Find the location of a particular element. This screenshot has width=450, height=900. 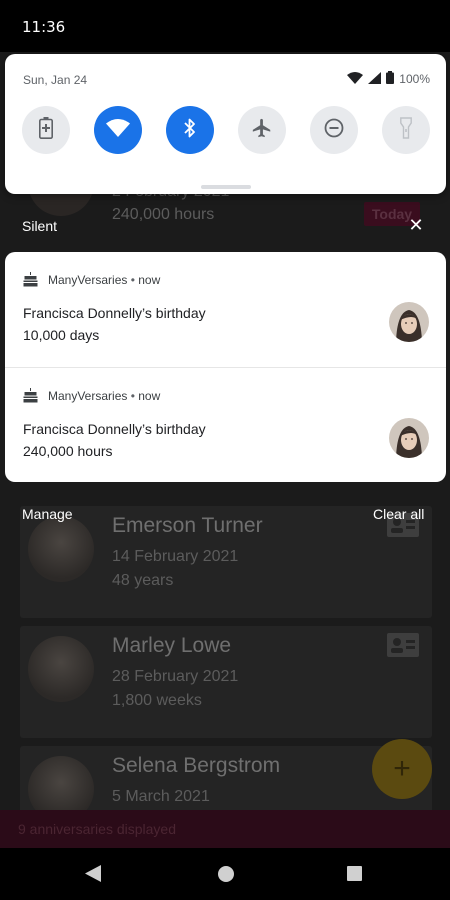

qs-status-icons: 100% is located at coordinates (388, 79).